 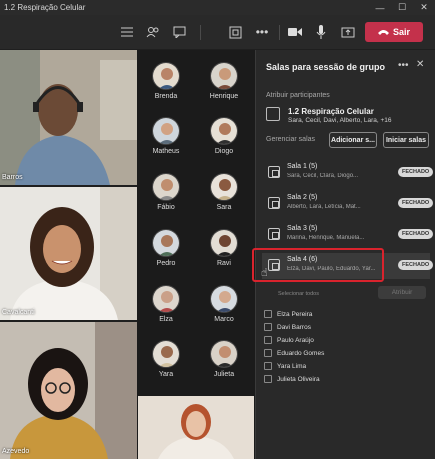 I want to click on close-window-icon: ✕, so click(x=424, y=7).